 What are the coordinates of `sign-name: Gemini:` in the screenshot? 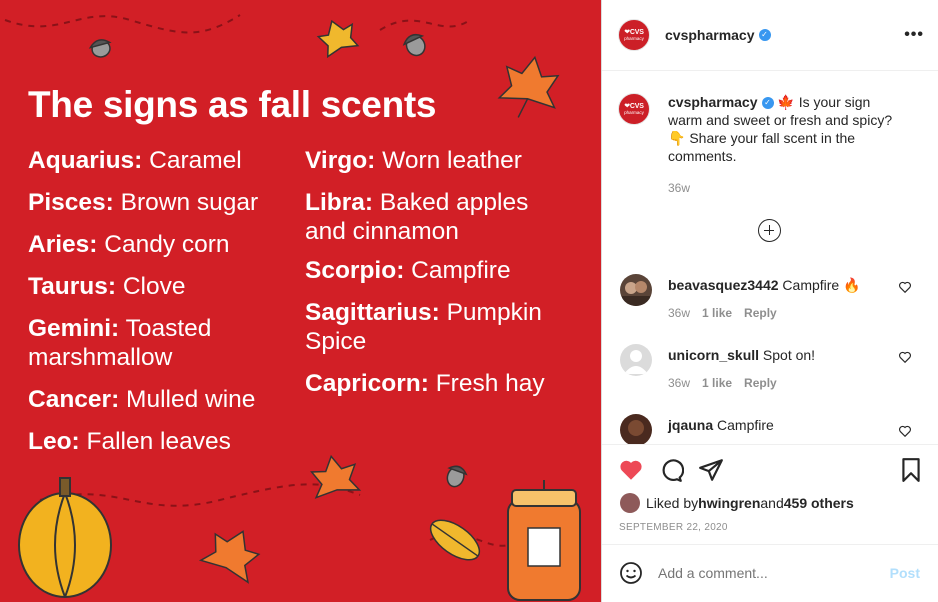 It's located at (74, 328).